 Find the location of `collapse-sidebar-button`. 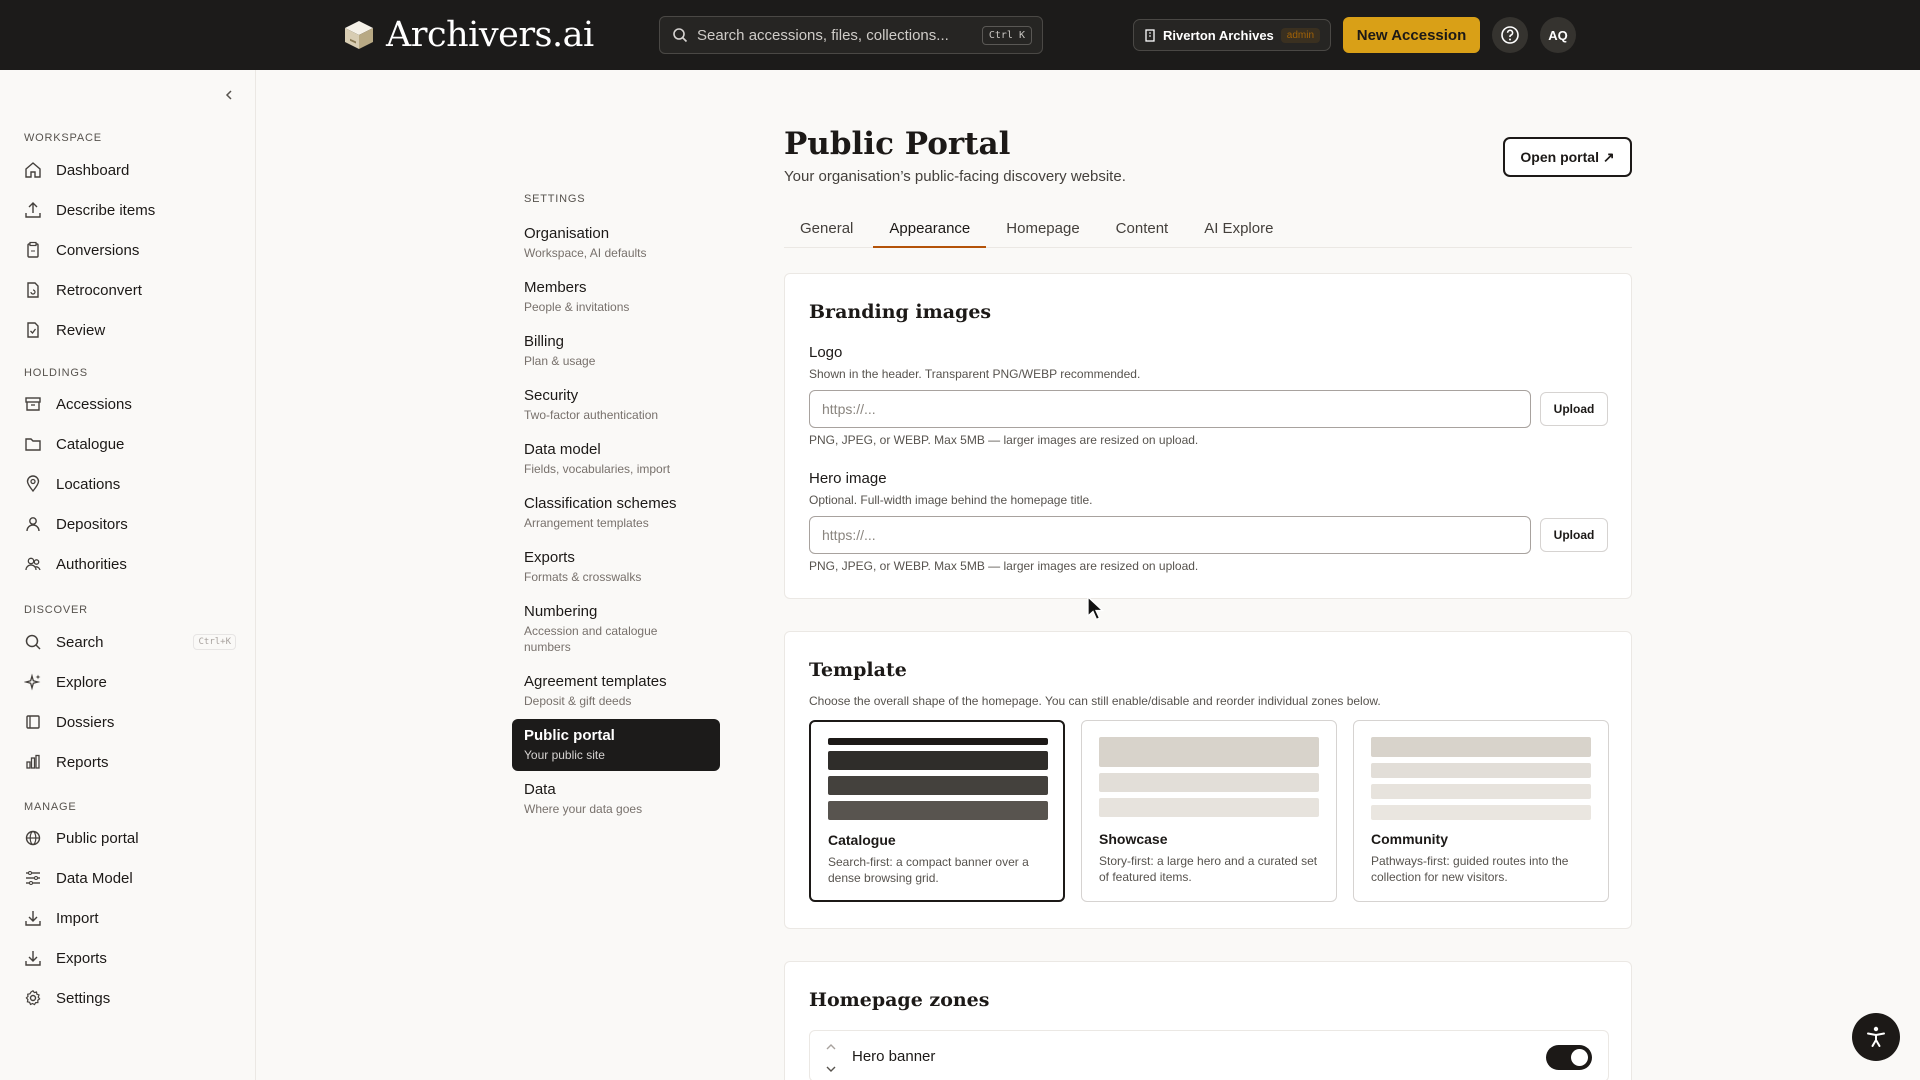

collapse-sidebar-button is located at coordinates (229, 95).